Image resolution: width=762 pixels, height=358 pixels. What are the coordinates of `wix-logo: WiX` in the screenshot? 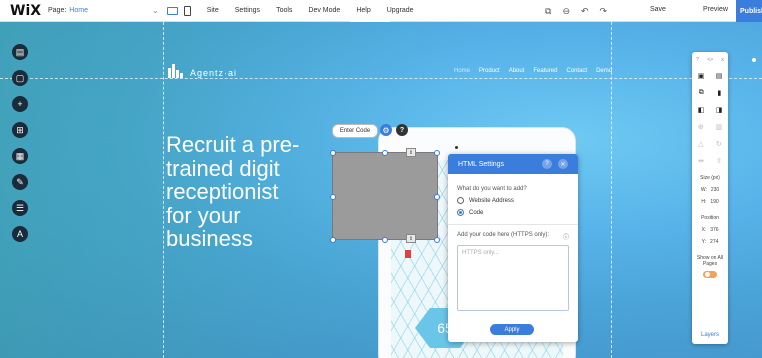 It's located at (25, 11).